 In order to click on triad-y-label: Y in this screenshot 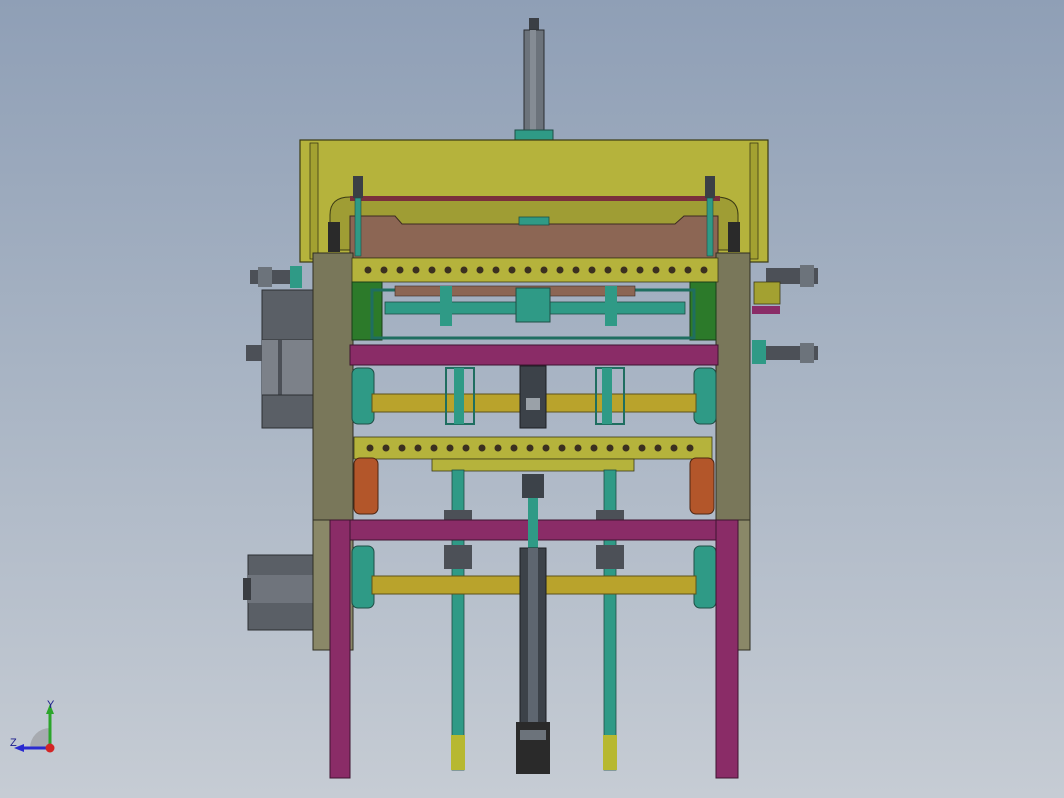, I will do `click(51, 705)`.